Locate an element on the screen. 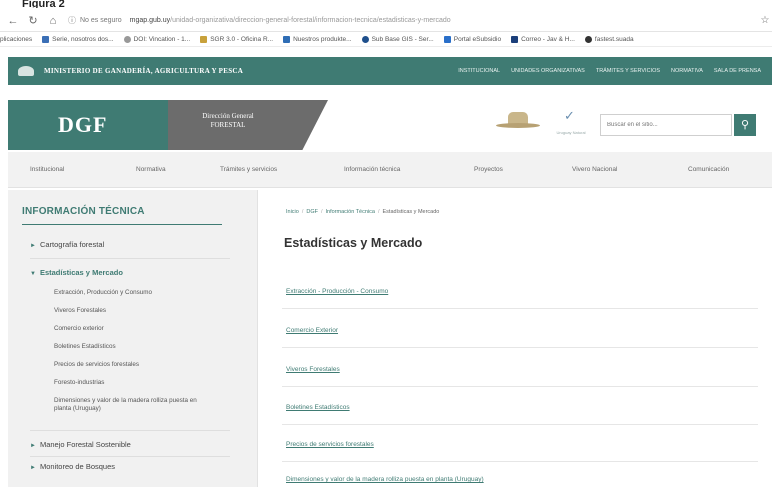 Image resolution: width=772 pixels, height=487 pixels. sidebar-title-rule is located at coordinates (122, 224).